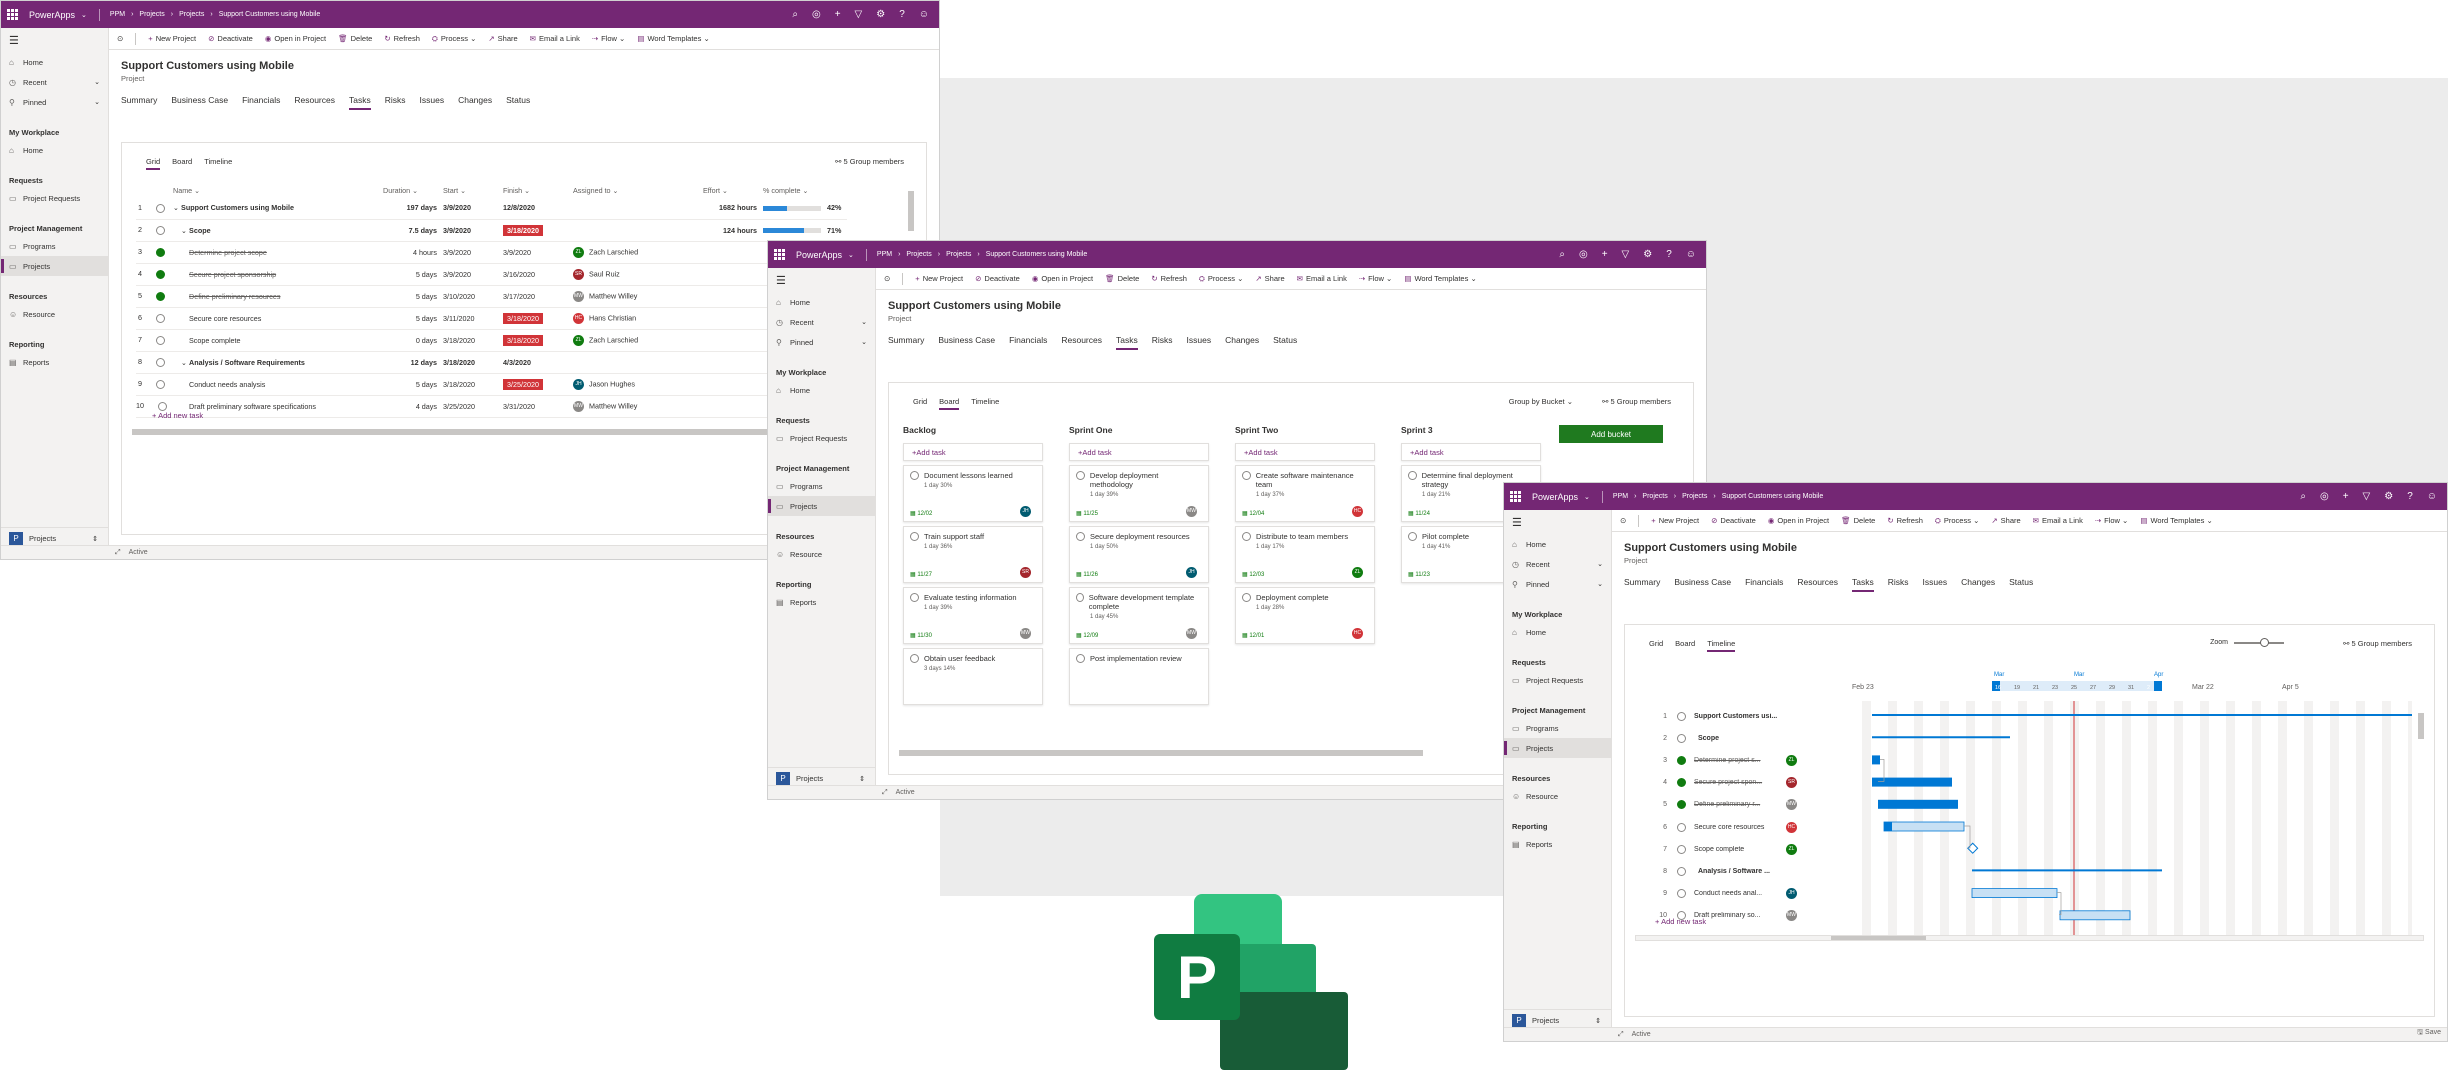 Image resolution: width=2448 pixels, height=1077 pixels. I want to click on table-row: 5 Define preliminary r... MW, so click(1737, 805).